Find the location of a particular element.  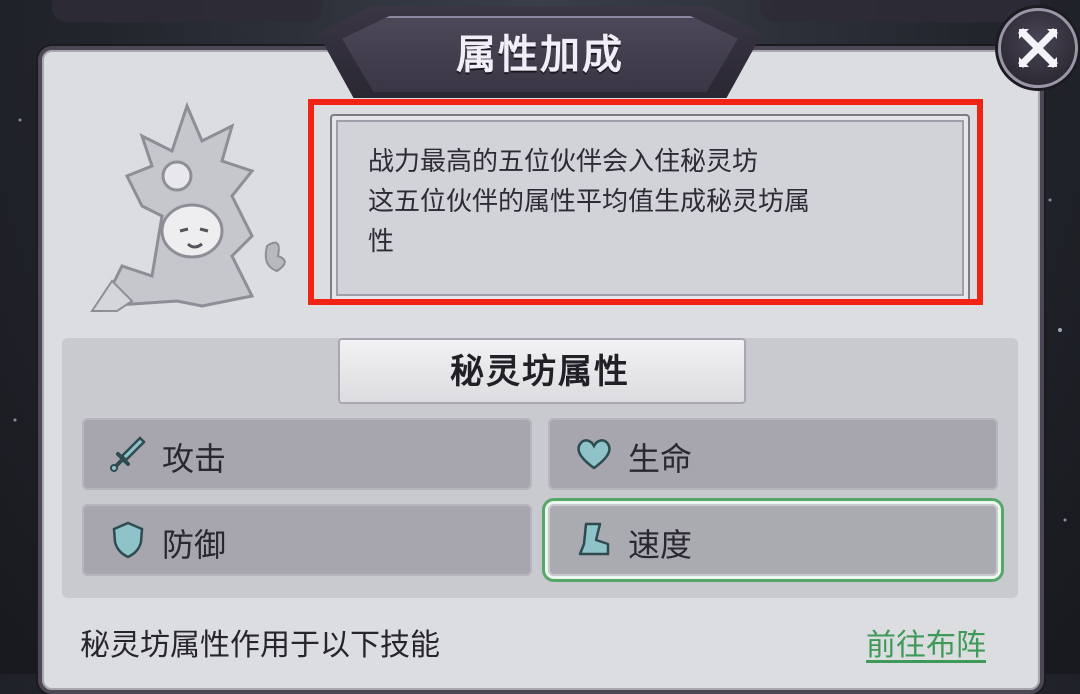

close-button is located at coordinates (1038, 48).